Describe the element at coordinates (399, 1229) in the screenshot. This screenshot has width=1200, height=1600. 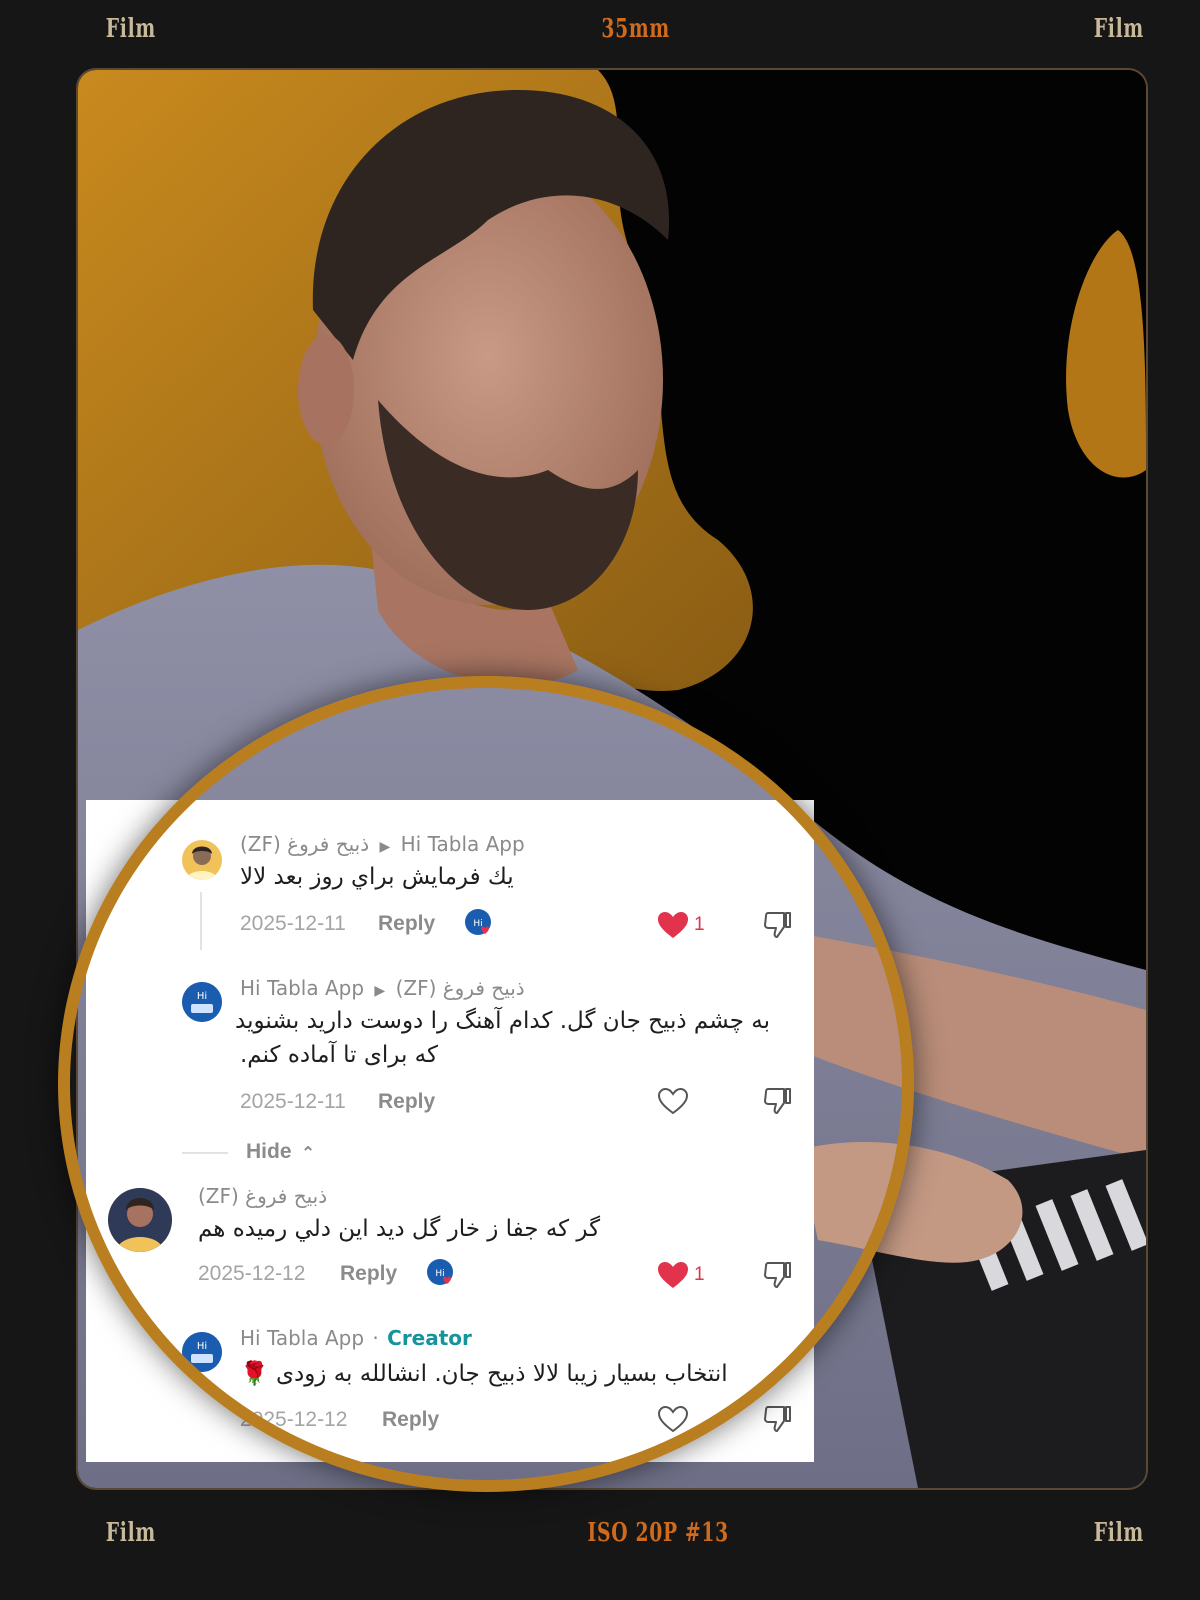
I see `comment-text: گر که جفا ز خار گل دید این دلي رمیده هم` at that location.